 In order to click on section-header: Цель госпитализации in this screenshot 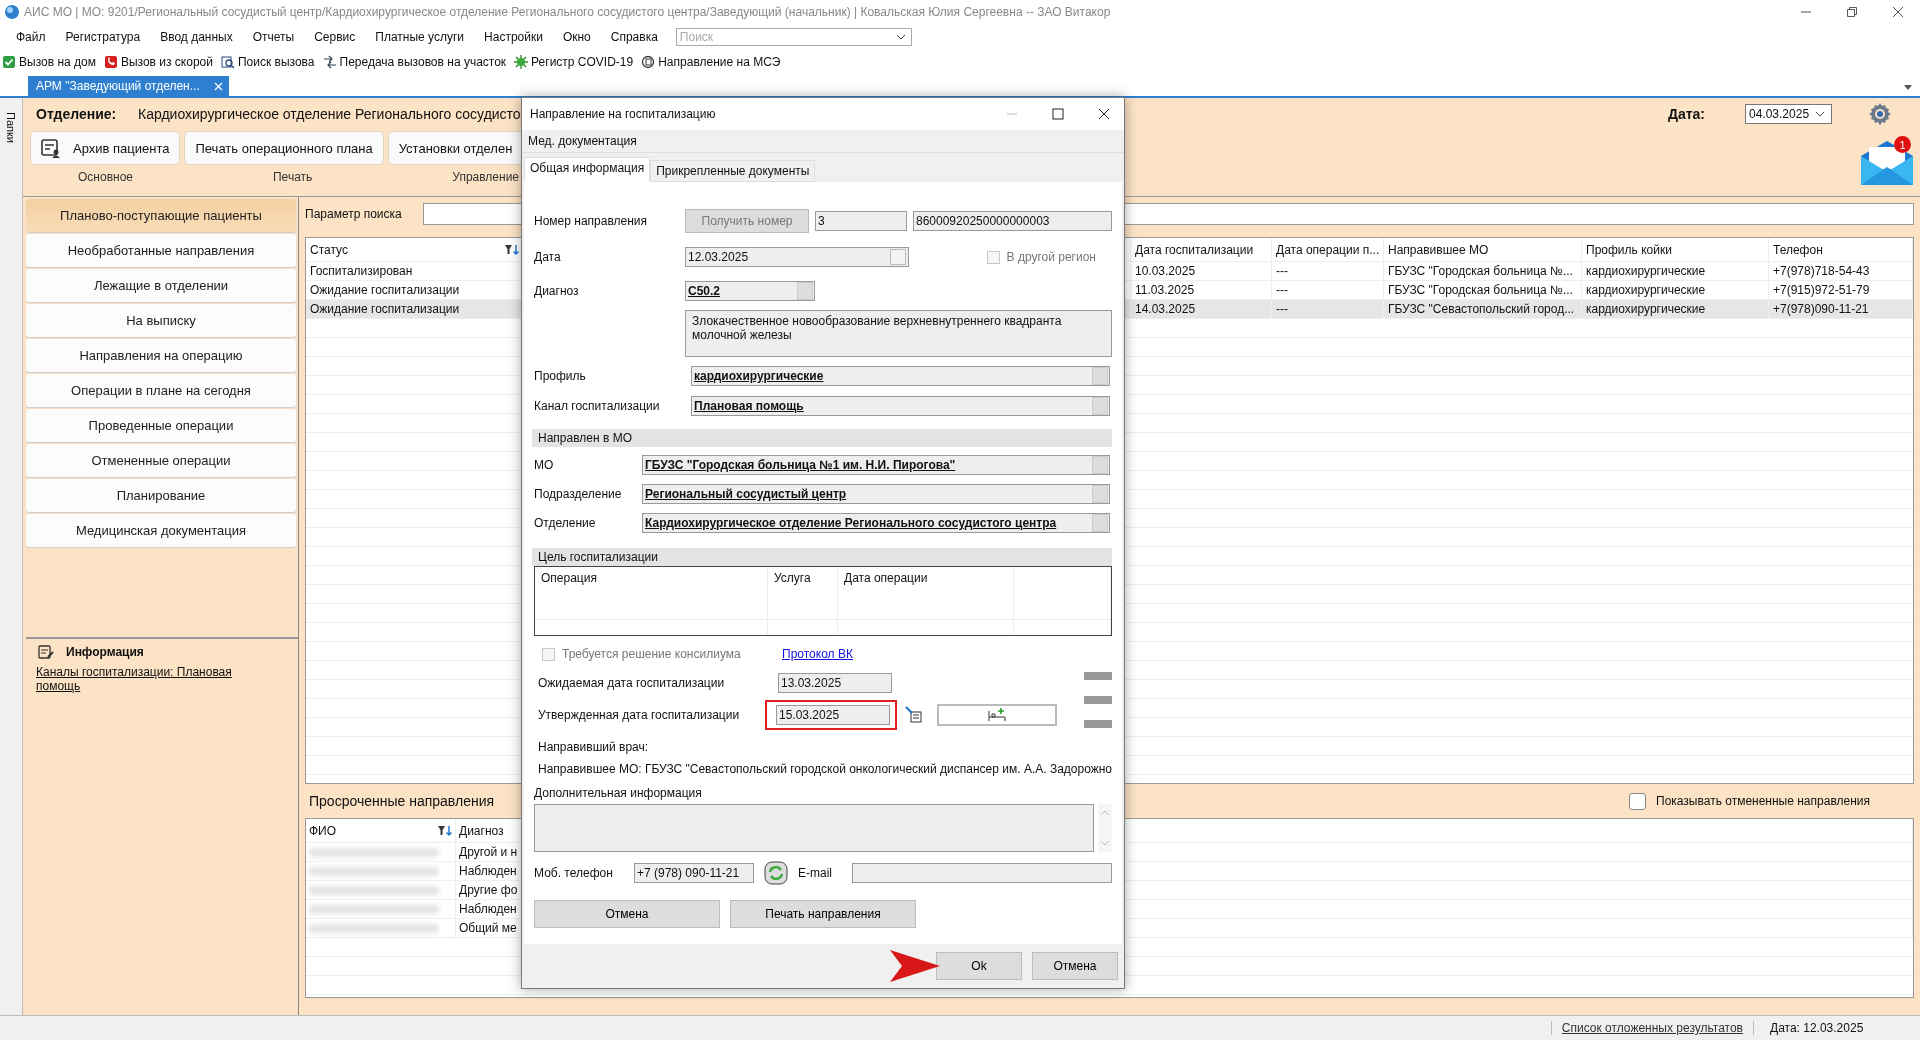, I will do `click(822, 557)`.